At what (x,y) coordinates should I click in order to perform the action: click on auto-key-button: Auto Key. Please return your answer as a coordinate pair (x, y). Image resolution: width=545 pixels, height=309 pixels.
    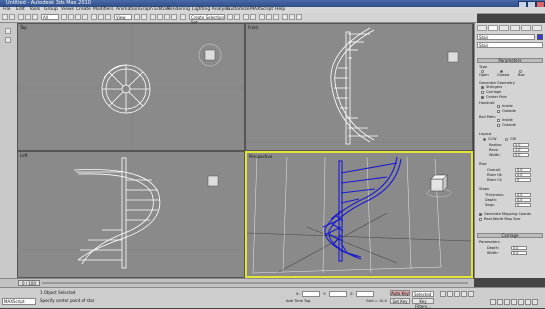
    Looking at the image, I should click on (400, 293).